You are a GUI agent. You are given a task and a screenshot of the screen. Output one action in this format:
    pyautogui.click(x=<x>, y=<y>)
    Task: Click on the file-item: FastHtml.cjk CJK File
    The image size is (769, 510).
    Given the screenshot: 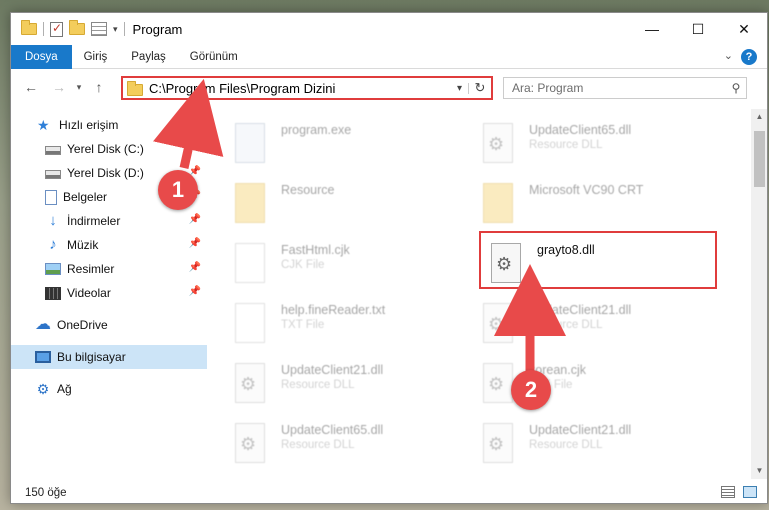 What is the action you would take?
    pyautogui.click(x=339, y=263)
    